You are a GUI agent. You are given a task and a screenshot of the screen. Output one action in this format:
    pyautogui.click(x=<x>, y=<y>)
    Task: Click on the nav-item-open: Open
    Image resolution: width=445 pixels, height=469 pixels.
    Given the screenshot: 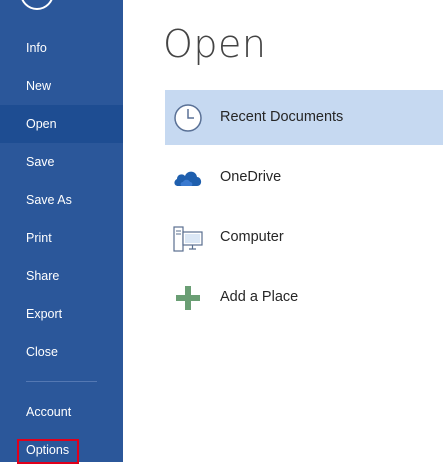 What is the action you would take?
    pyautogui.click(x=61, y=124)
    